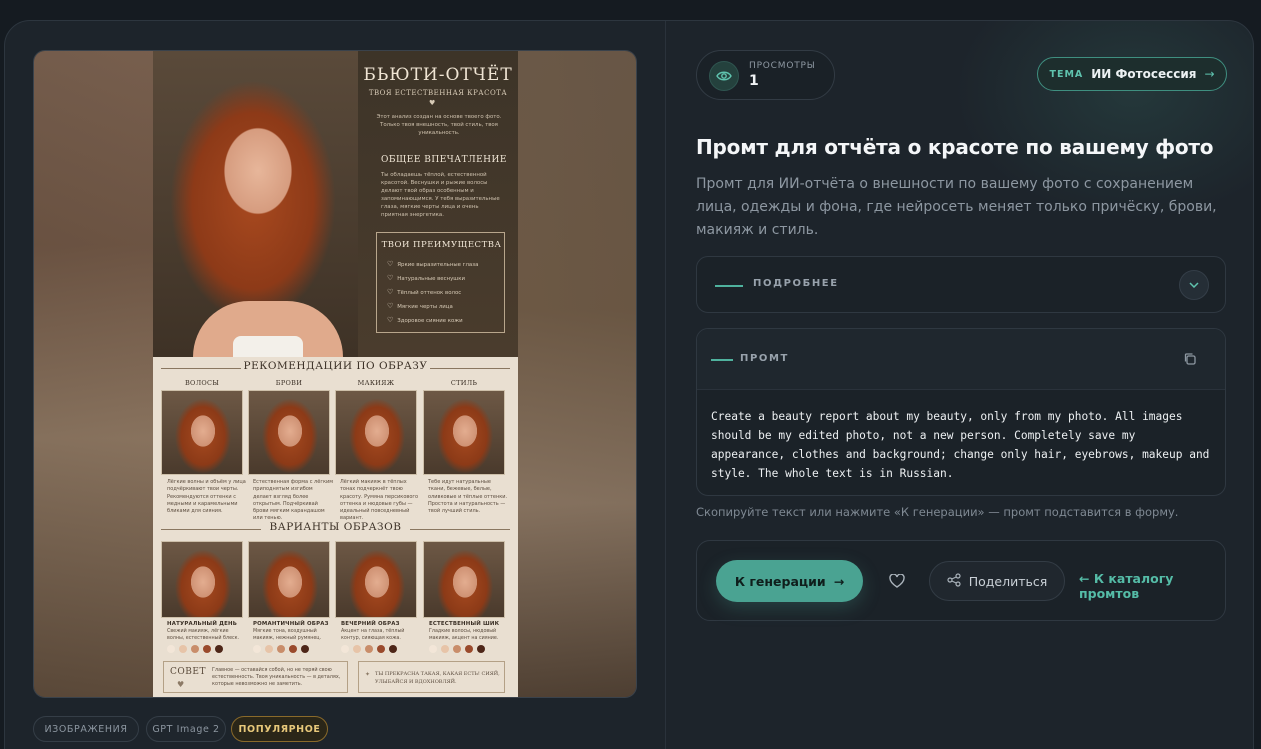 The height and width of the screenshot is (749, 1261). What do you see at coordinates (202, 624) in the screenshot?
I see `variant-head: НАТУРАЛЬНЫЙ ДЕНЬ` at bounding box center [202, 624].